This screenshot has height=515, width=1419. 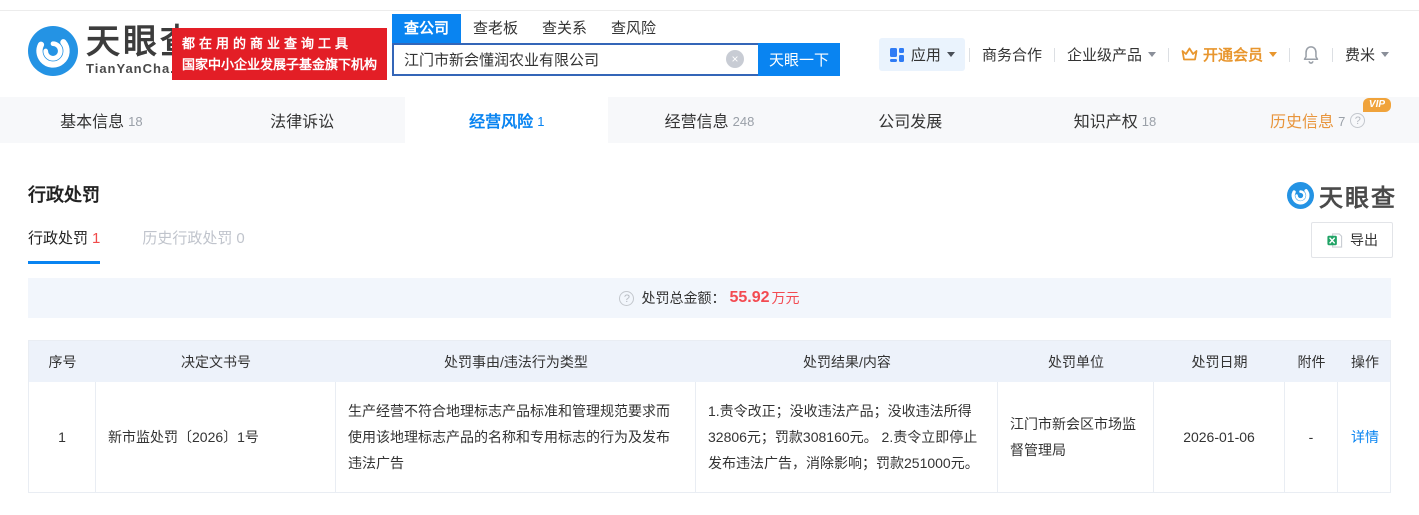 I want to click on tab-legal-litigation: 法律诉讼, so click(x=304, y=120).